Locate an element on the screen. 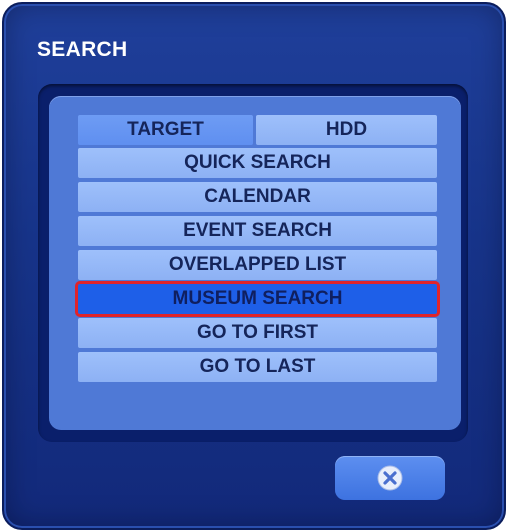 Image resolution: width=506 pixels, height=531 pixels. menu-item-go-to-last: GO TO LAST is located at coordinates (257, 367).